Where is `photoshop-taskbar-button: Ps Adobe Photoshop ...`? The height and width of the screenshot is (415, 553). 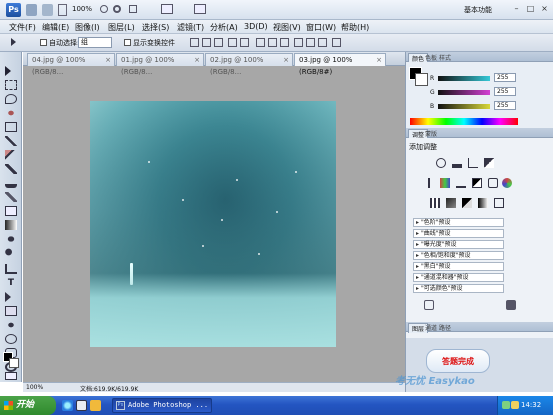 photoshop-taskbar-button: Ps Adobe Photoshop ... is located at coordinates (162, 405).